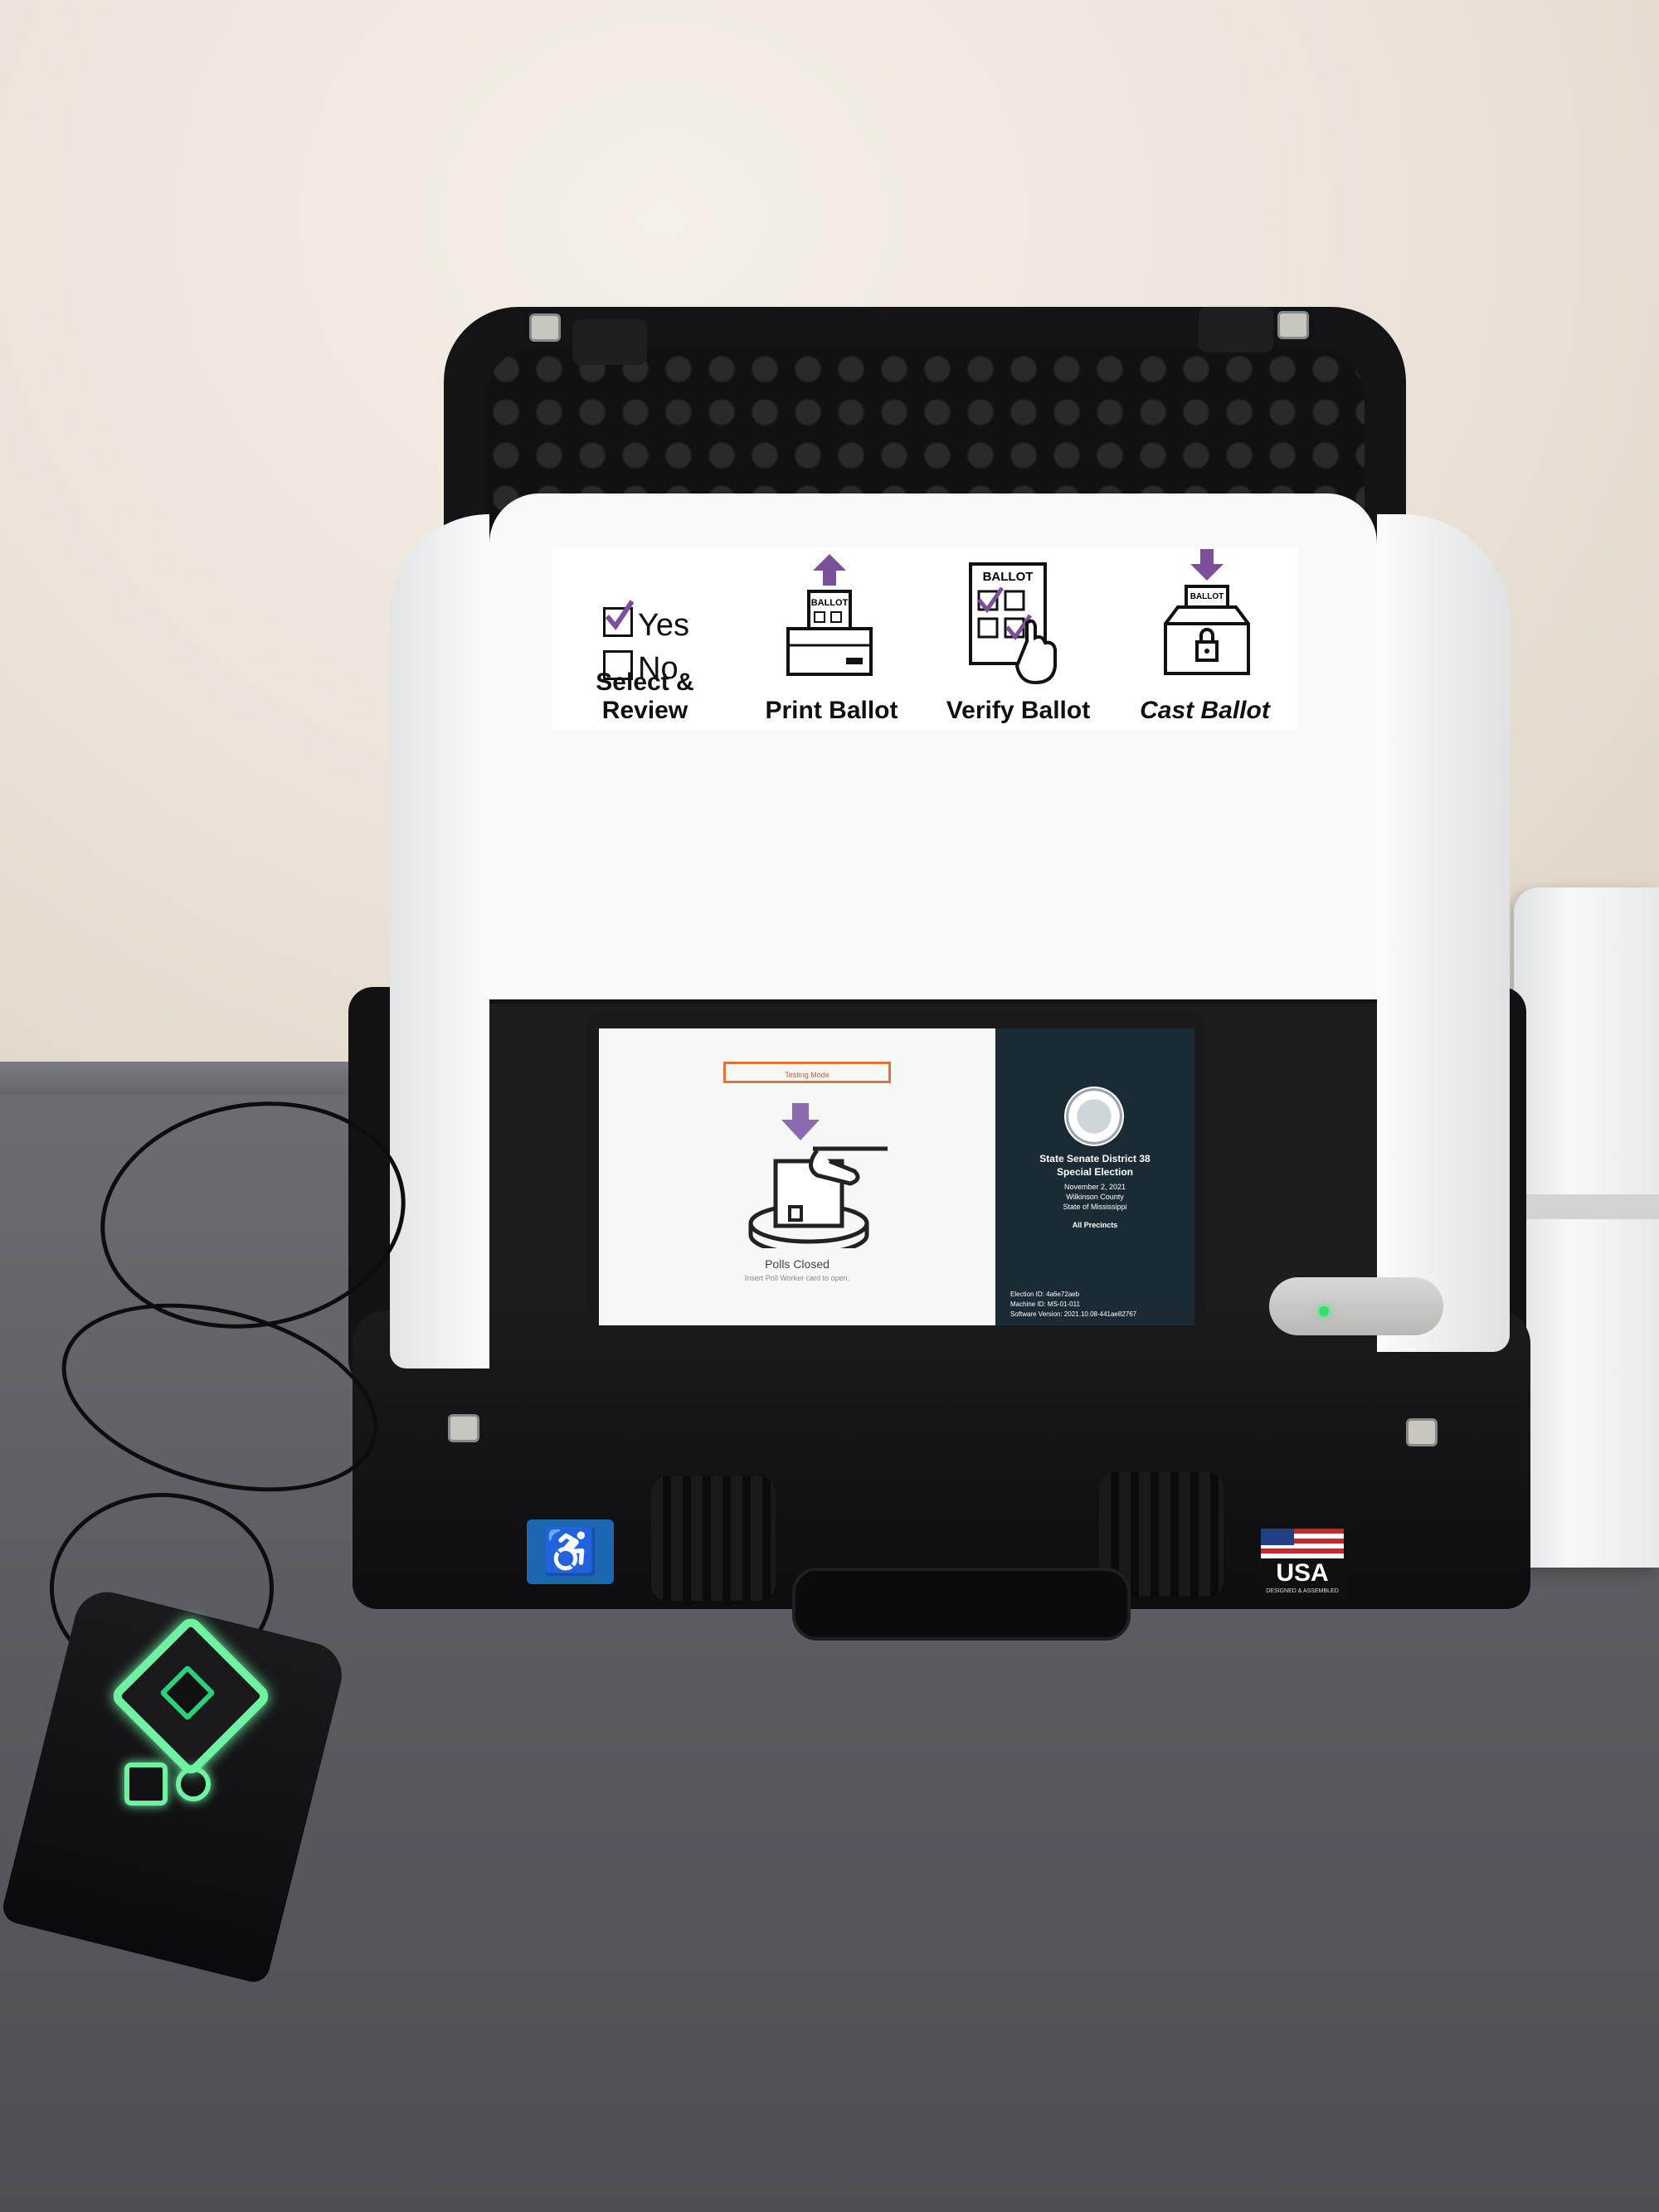 The width and height of the screenshot is (1659, 2212). What do you see at coordinates (1095, 1225) in the screenshot?
I see `election-precincts-text: All Precincts` at bounding box center [1095, 1225].